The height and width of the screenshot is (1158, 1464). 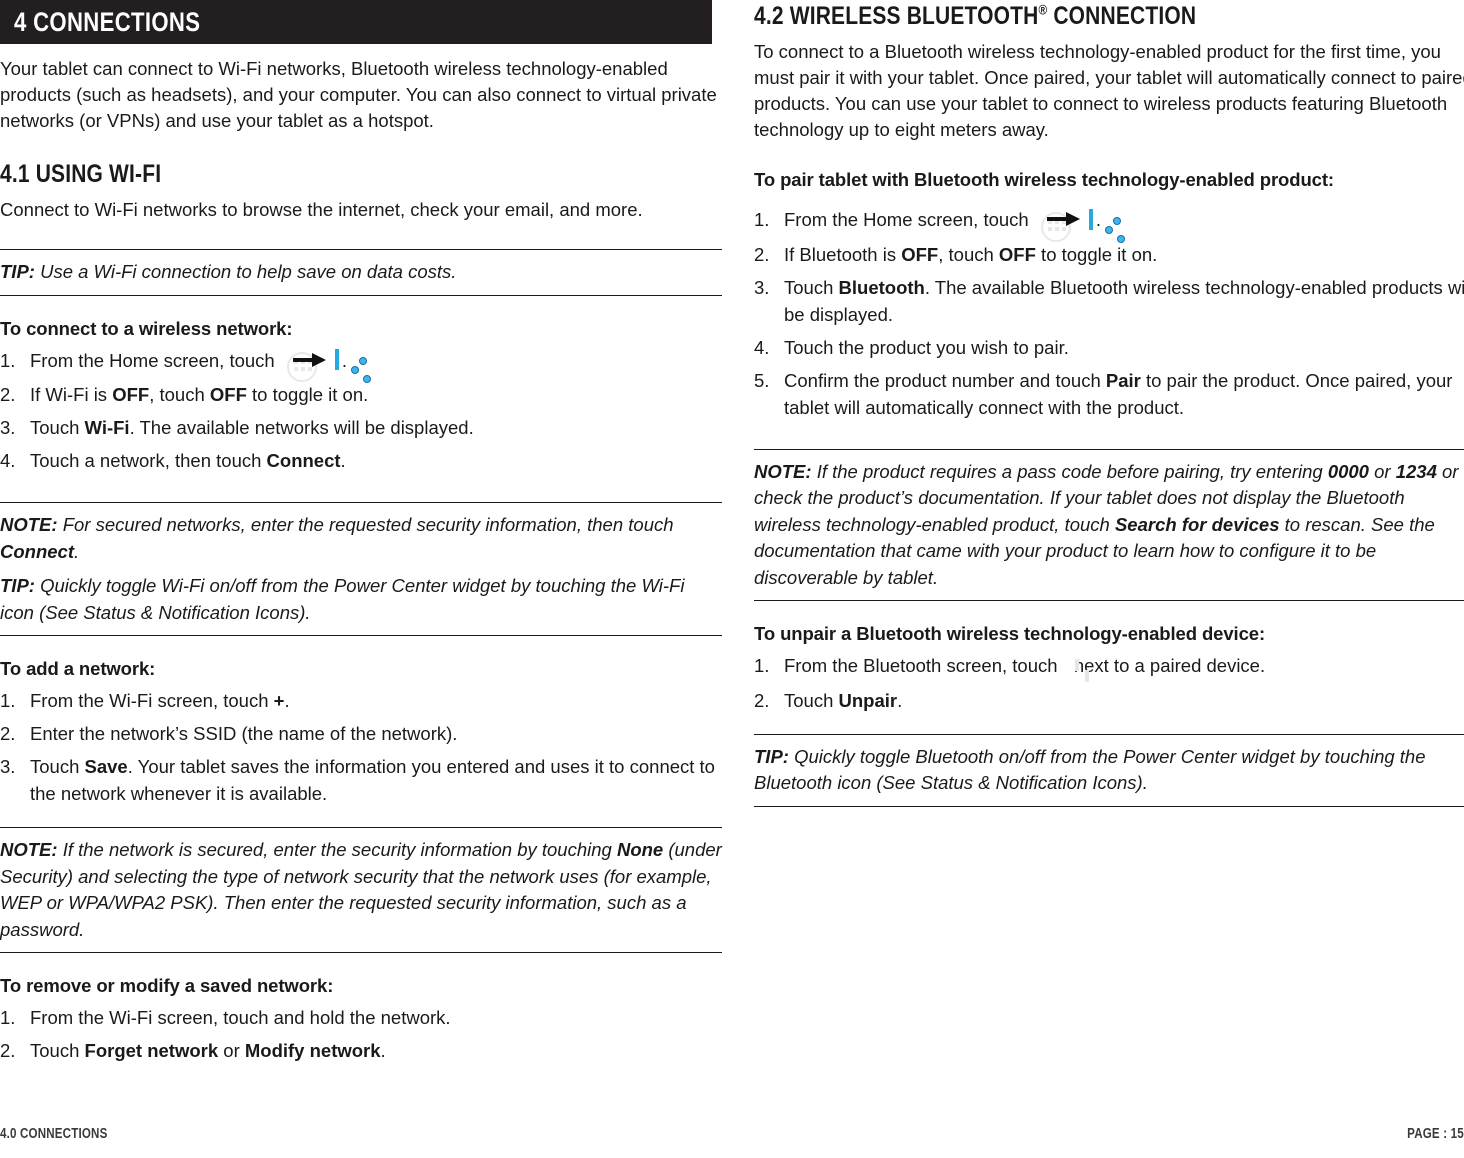 What do you see at coordinates (1435, 1134) in the screenshot?
I see `footer-page-number: PAGE : 15` at bounding box center [1435, 1134].